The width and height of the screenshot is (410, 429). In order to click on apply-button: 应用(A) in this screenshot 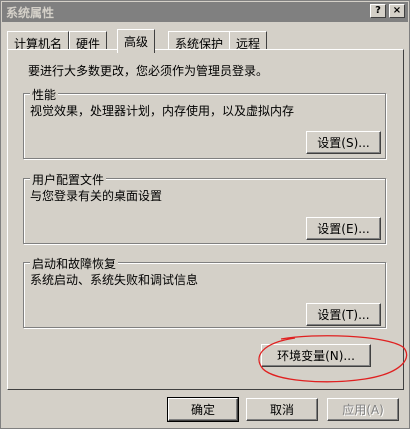, I will do `click(363, 409)`.